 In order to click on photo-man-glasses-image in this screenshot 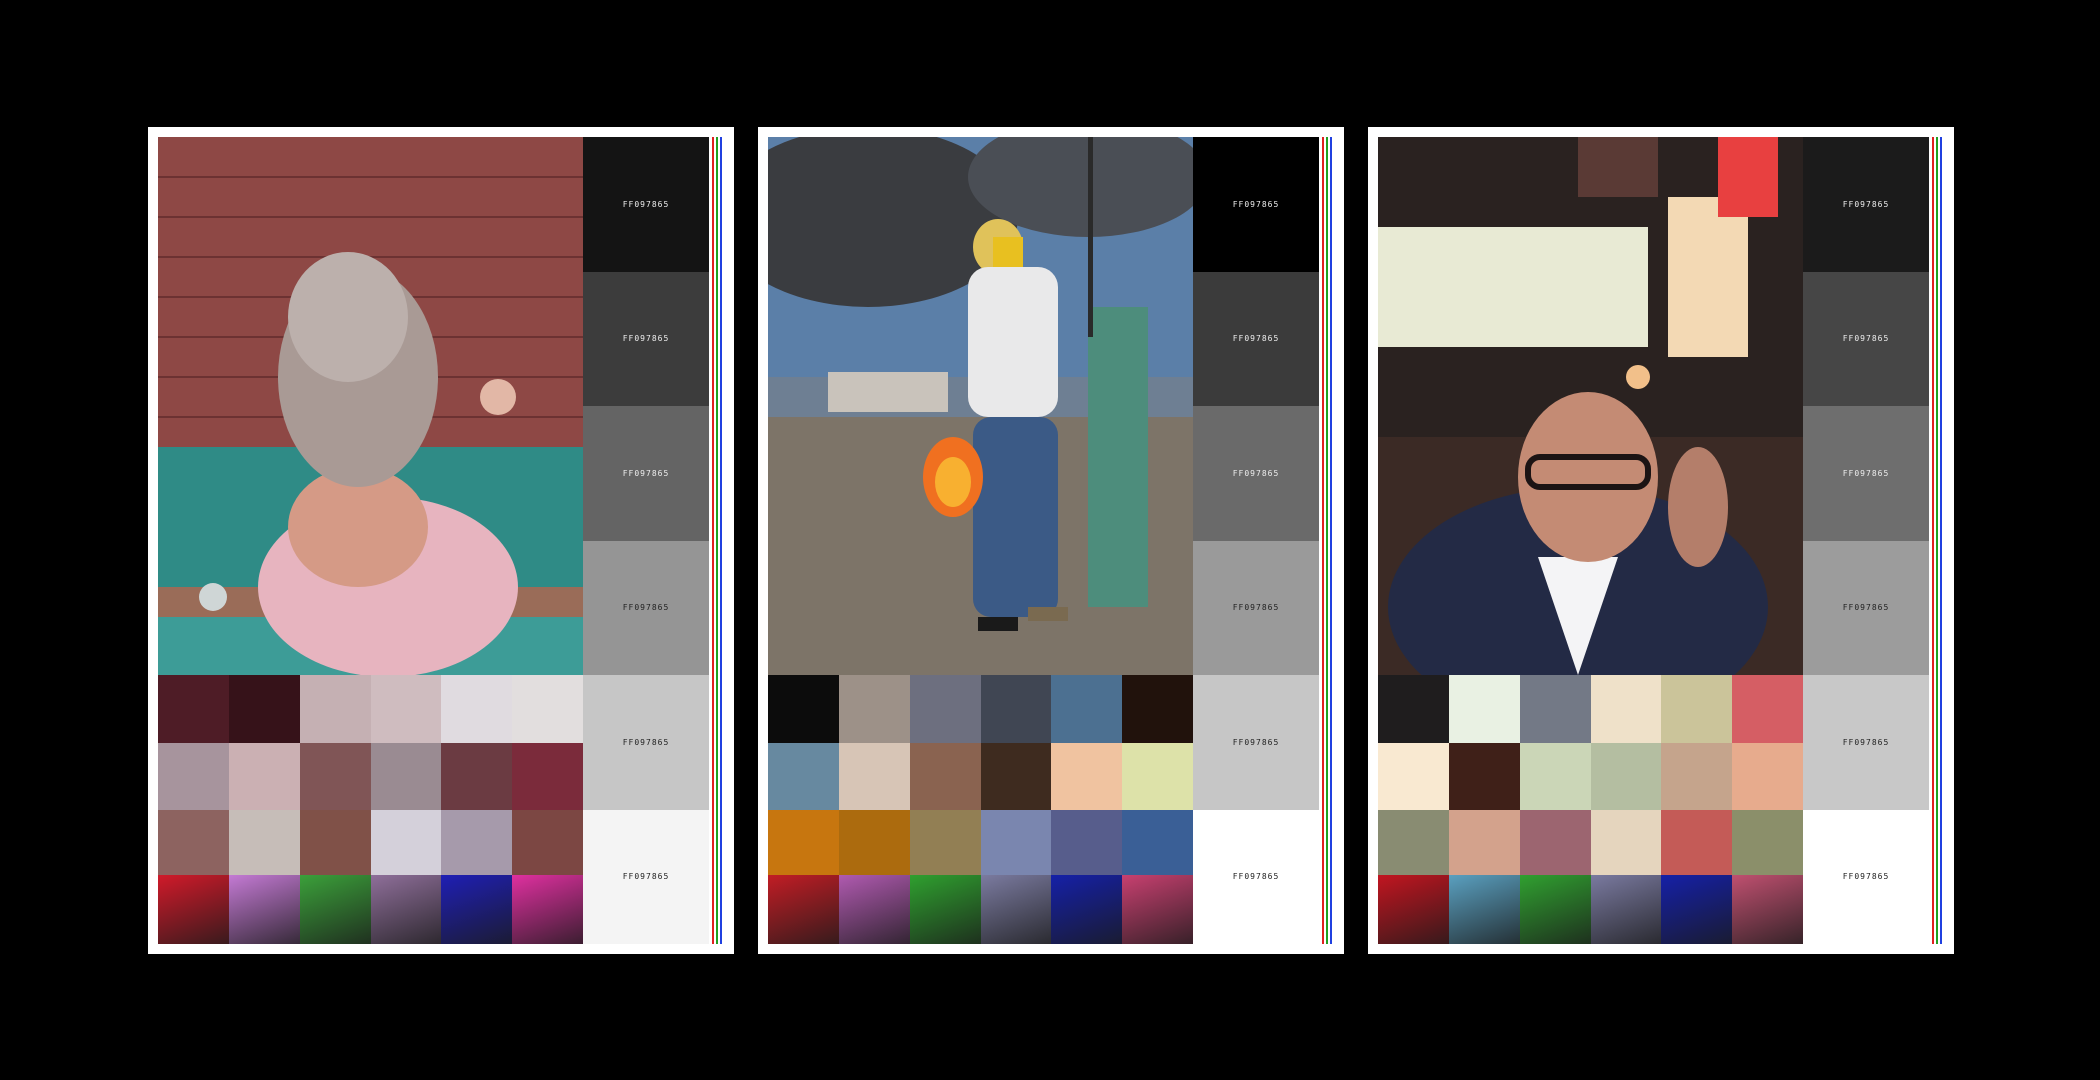, I will do `click(1590, 406)`.